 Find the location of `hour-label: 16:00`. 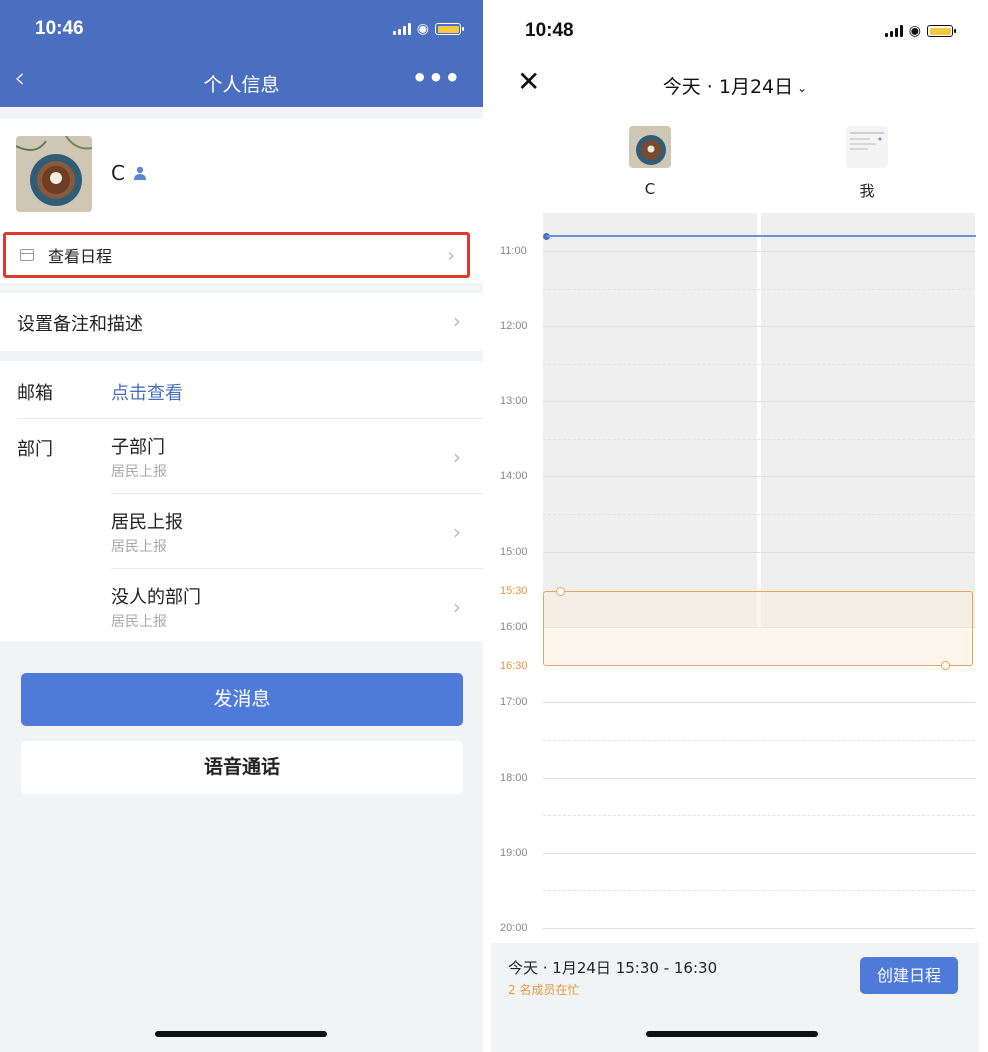

hour-label: 16:00 is located at coordinates (514, 627).